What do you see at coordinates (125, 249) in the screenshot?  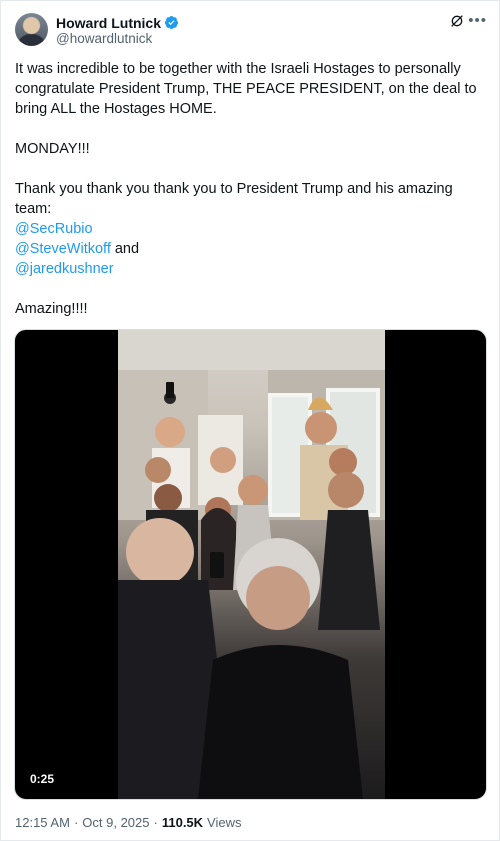 I see `and-text: and` at bounding box center [125, 249].